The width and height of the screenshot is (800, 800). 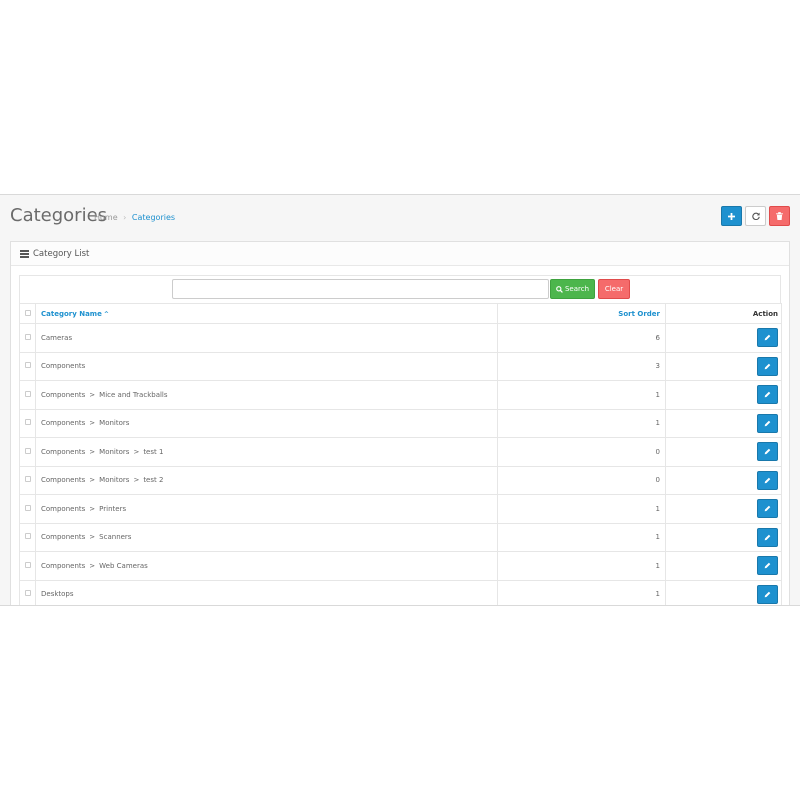 I want to click on category-path-segment: test 2, so click(x=153, y=480).